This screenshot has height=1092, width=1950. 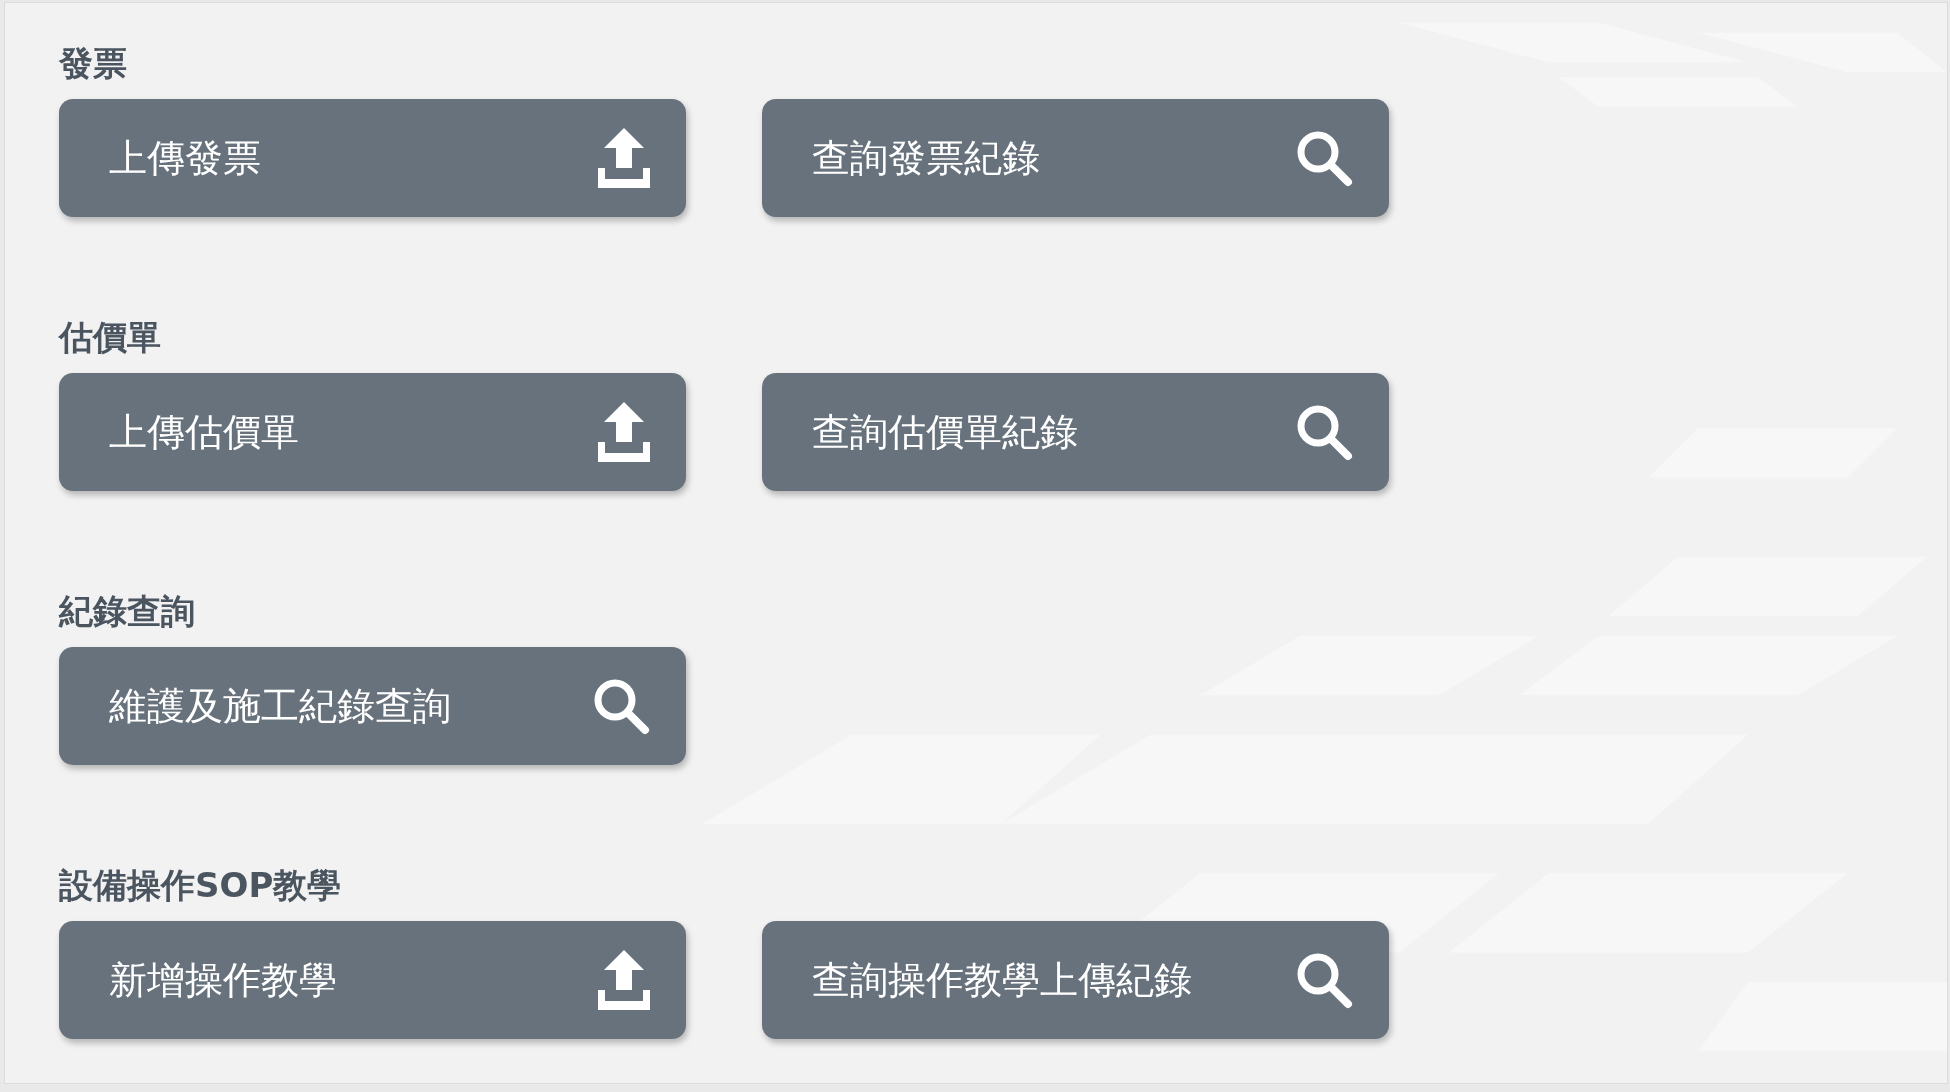 I want to click on section-heading: 發票, so click(x=93, y=63).